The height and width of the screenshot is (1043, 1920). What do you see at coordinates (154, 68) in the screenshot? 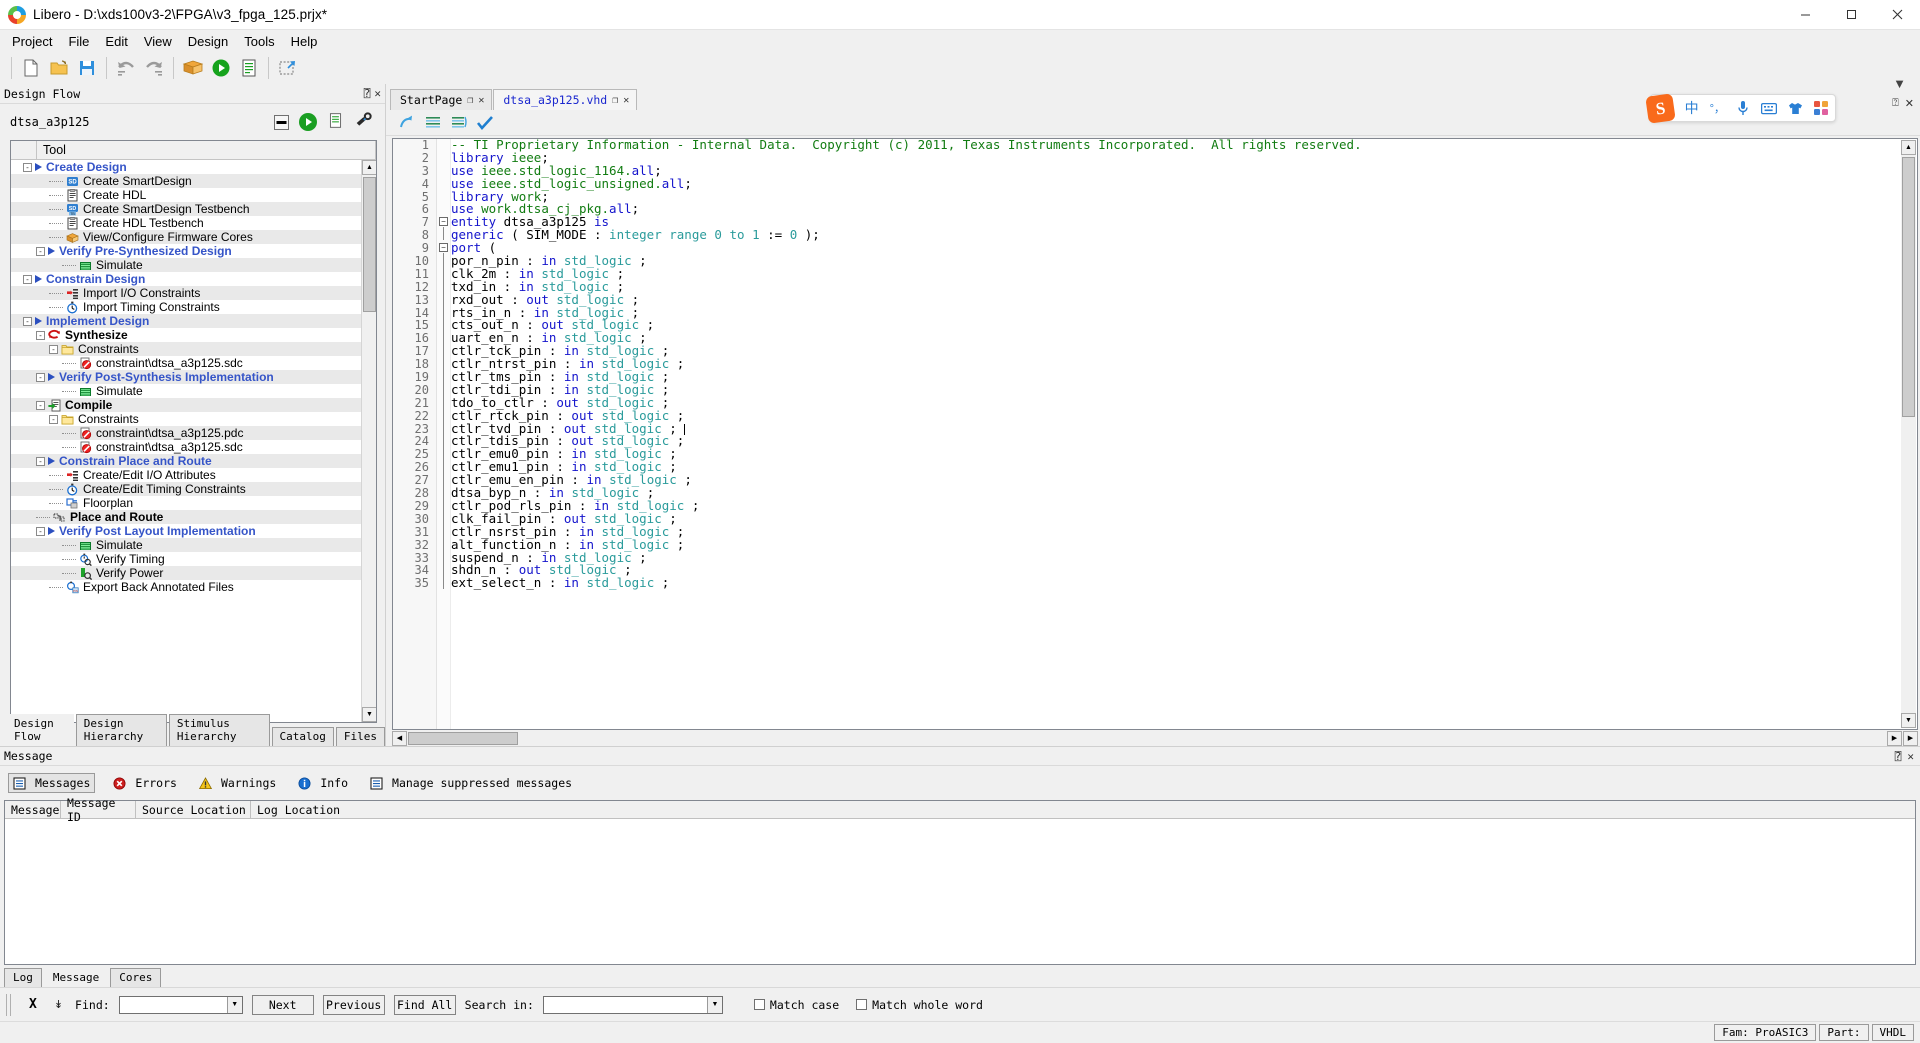
I see `redo-icon` at bounding box center [154, 68].